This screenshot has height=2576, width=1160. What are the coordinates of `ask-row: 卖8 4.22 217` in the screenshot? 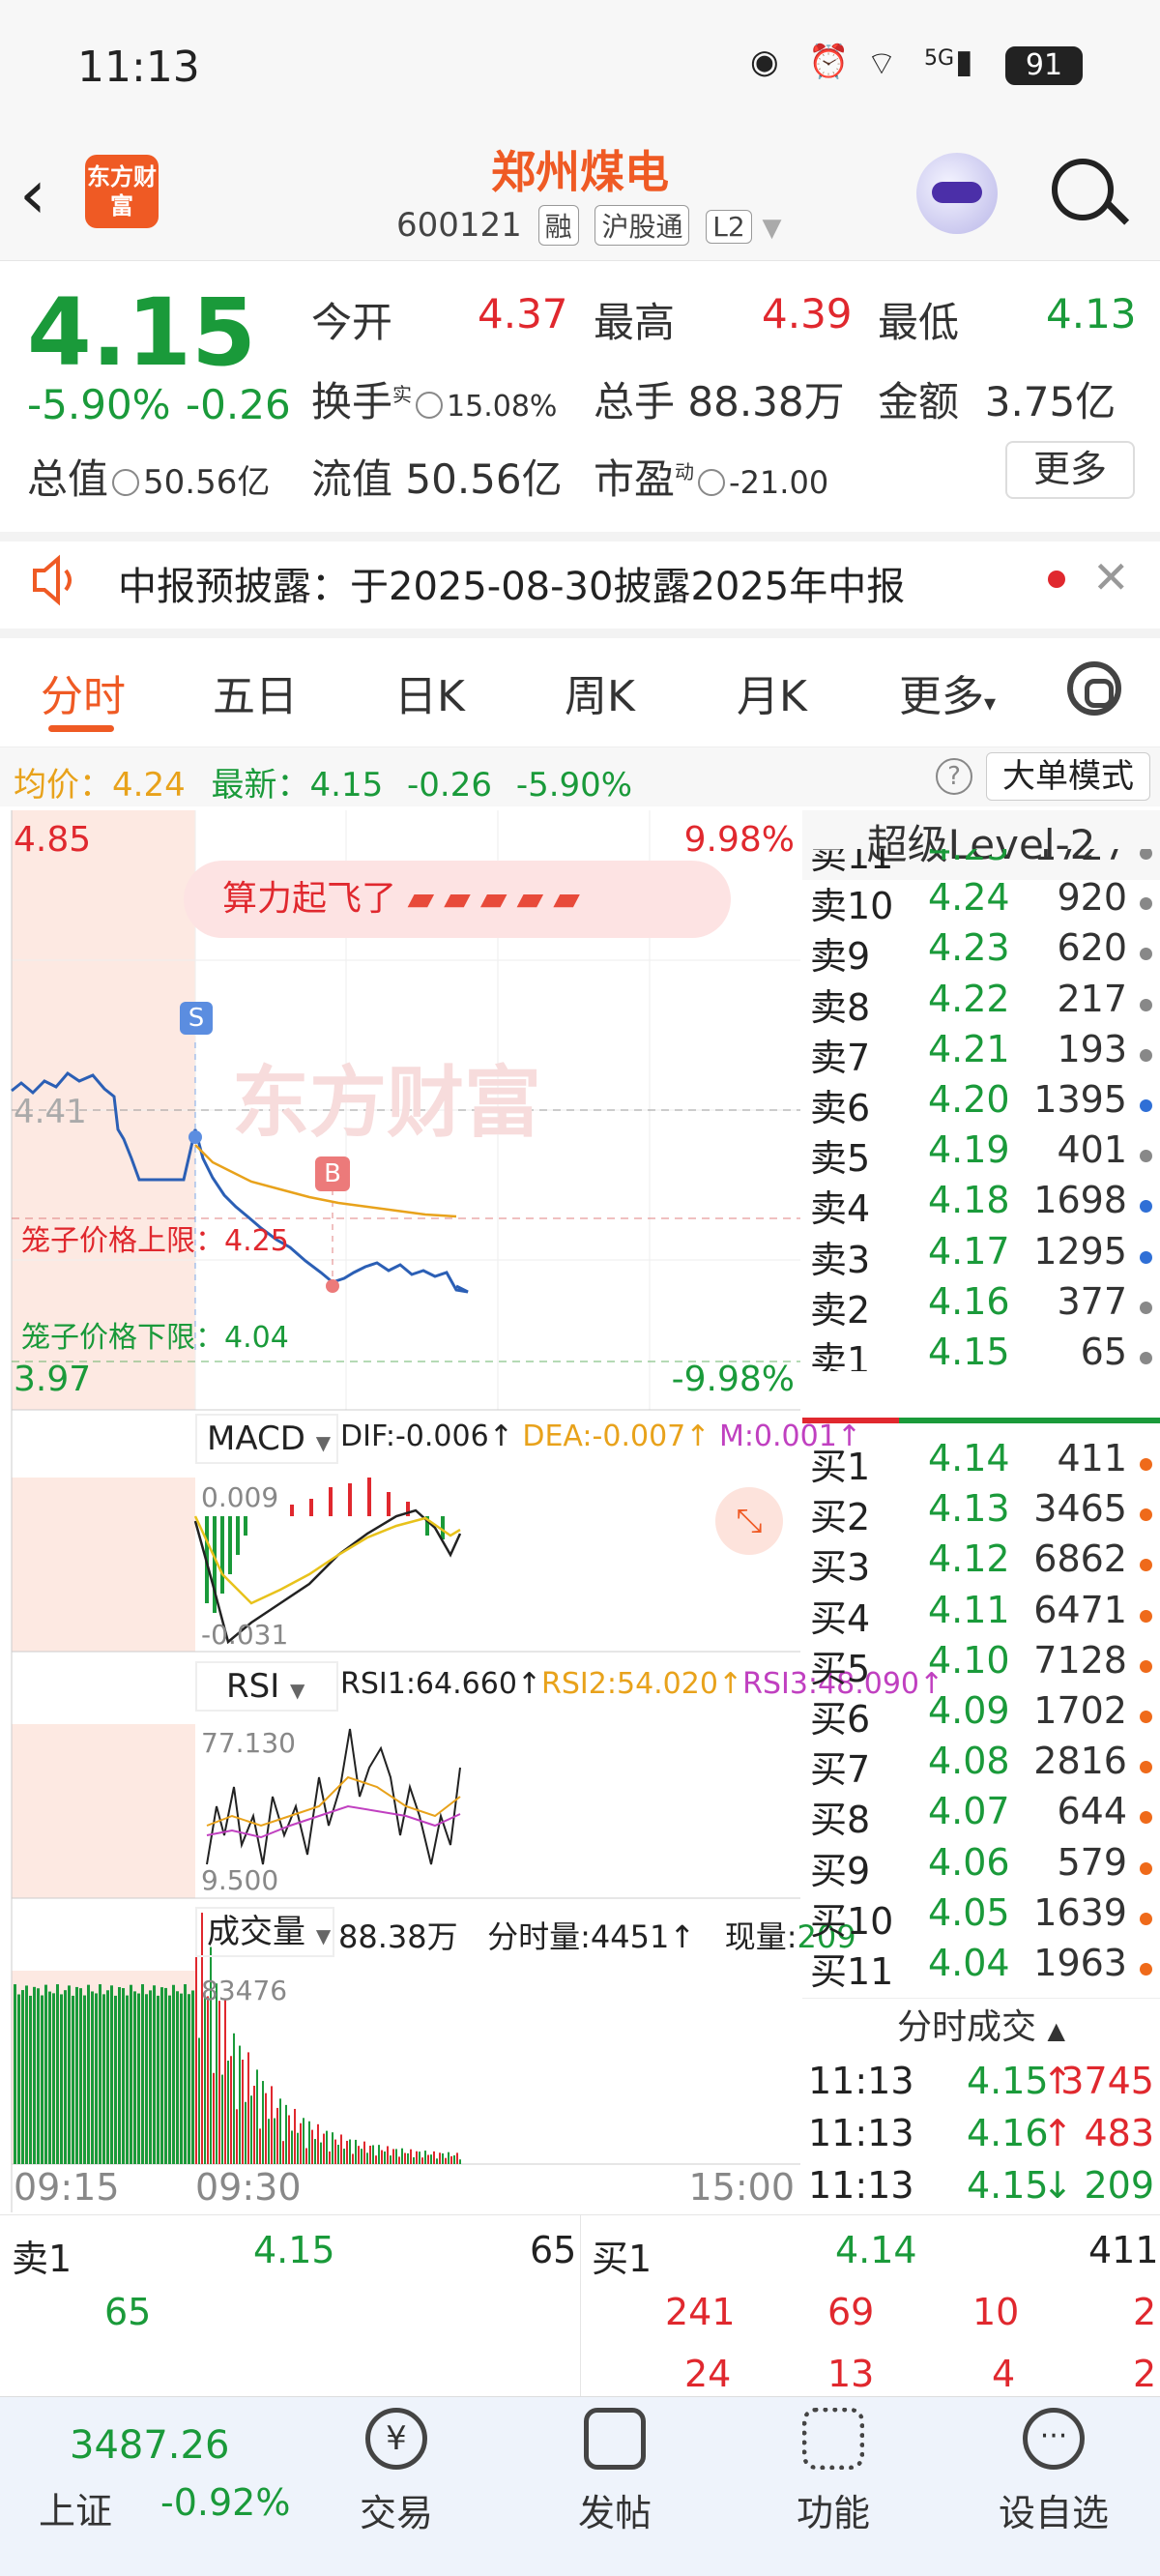 It's located at (981, 1003).